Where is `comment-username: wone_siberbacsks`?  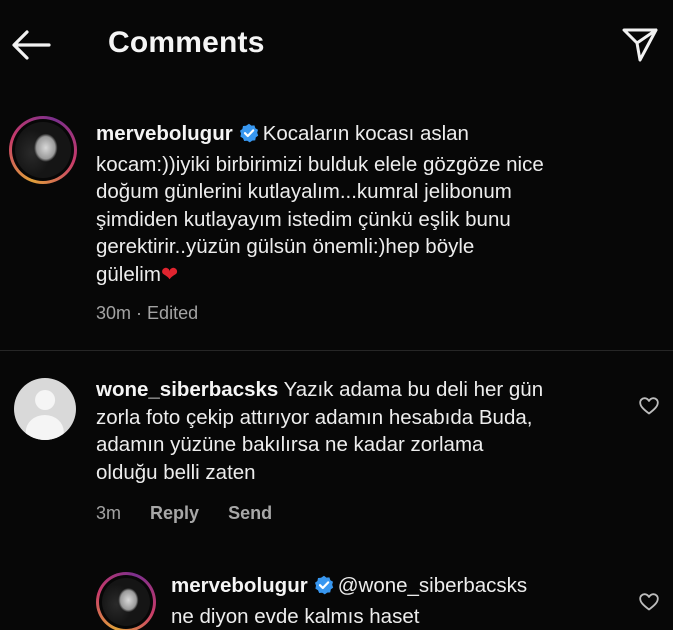 comment-username: wone_siberbacsks is located at coordinates (187, 389).